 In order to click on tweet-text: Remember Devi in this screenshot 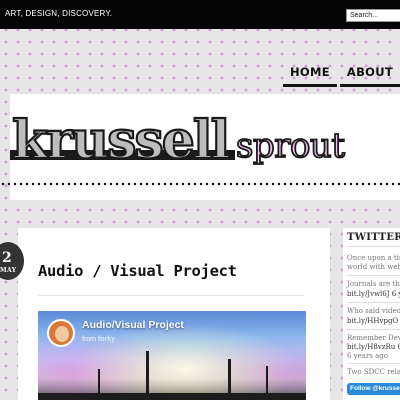, I will do `click(373, 338)`.